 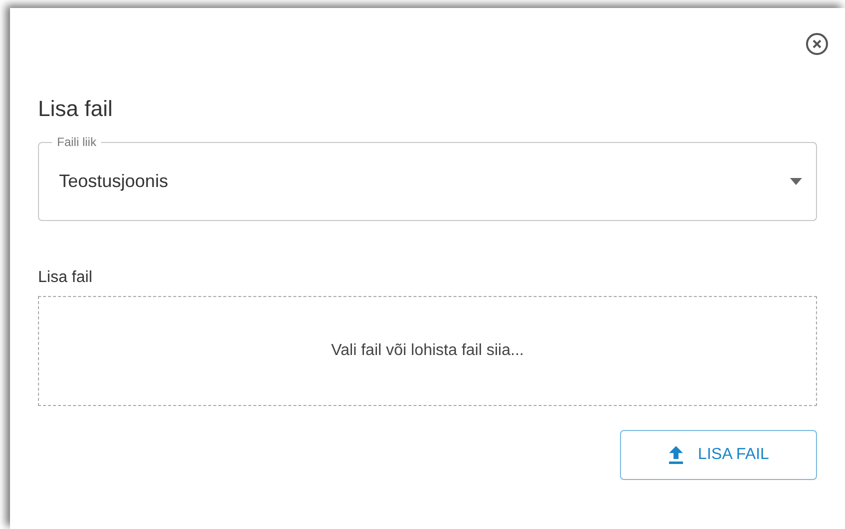 I want to click on file-type-select: Faili liik Teostusjoonis, so click(x=427, y=178).